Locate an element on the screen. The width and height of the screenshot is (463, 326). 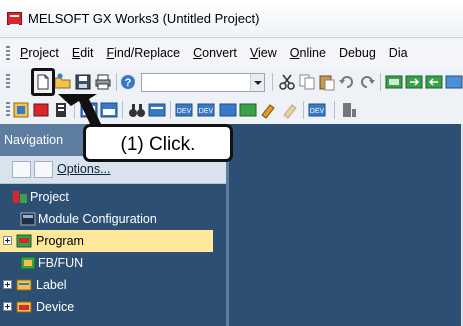
navigation-title: Navigation is located at coordinates (34, 140).